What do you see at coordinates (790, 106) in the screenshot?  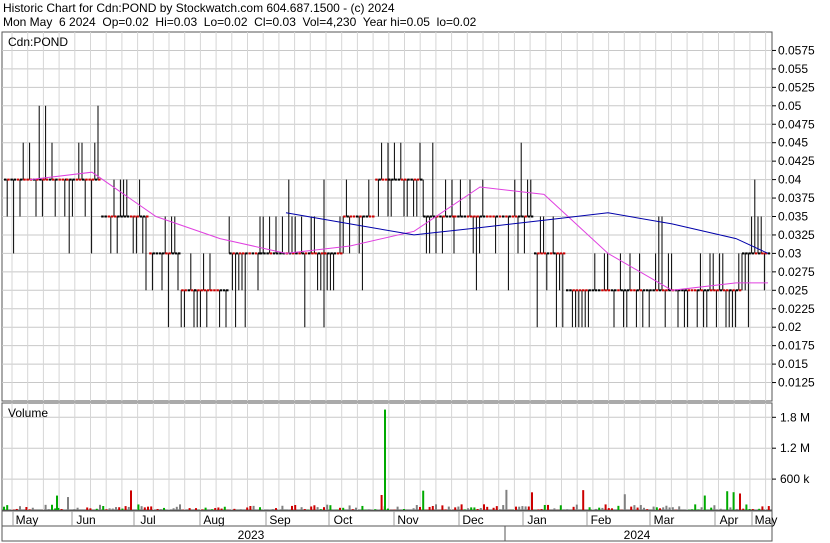 I see `price-tick-label: 0.05` at bounding box center [790, 106].